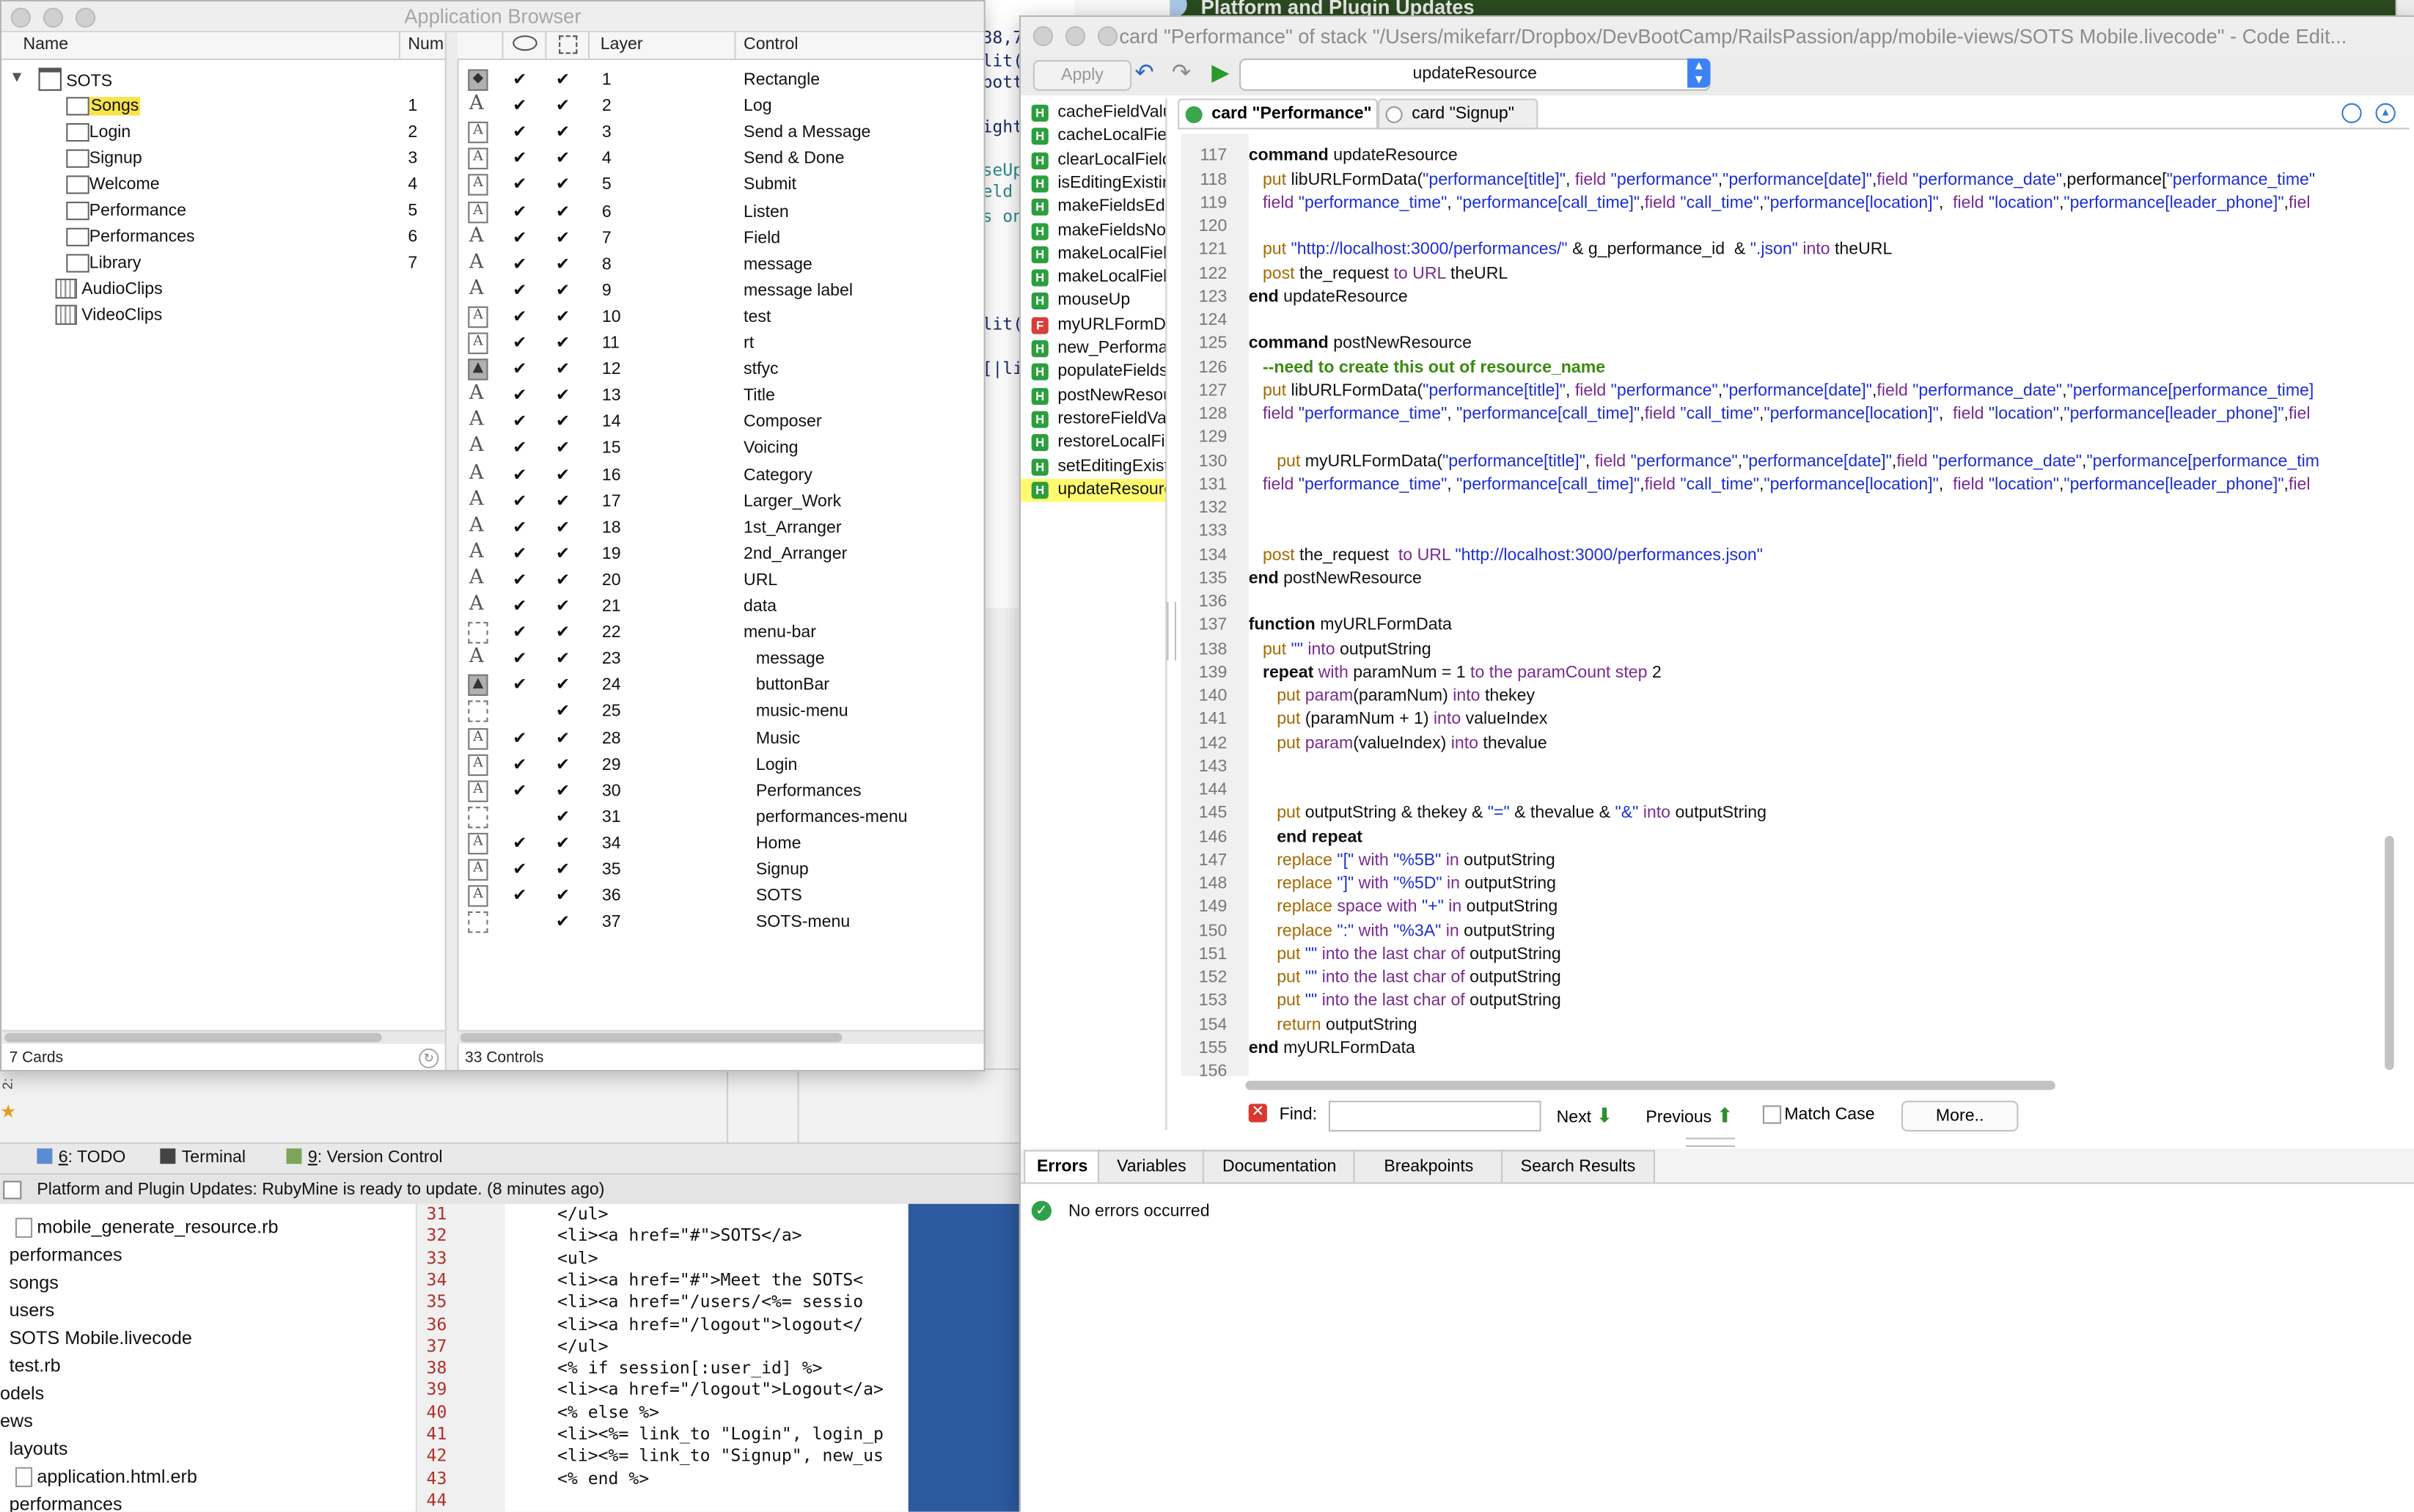 This screenshot has width=2414, height=1512. What do you see at coordinates (1152, 1166) in the screenshot?
I see `tab-variables: Variables` at bounding box center [1152, 1166].